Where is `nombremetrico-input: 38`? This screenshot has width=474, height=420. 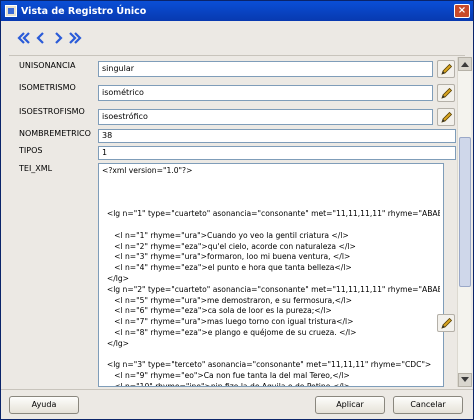
nombremetrico-input: 38 is located at coordinates (277, 136).